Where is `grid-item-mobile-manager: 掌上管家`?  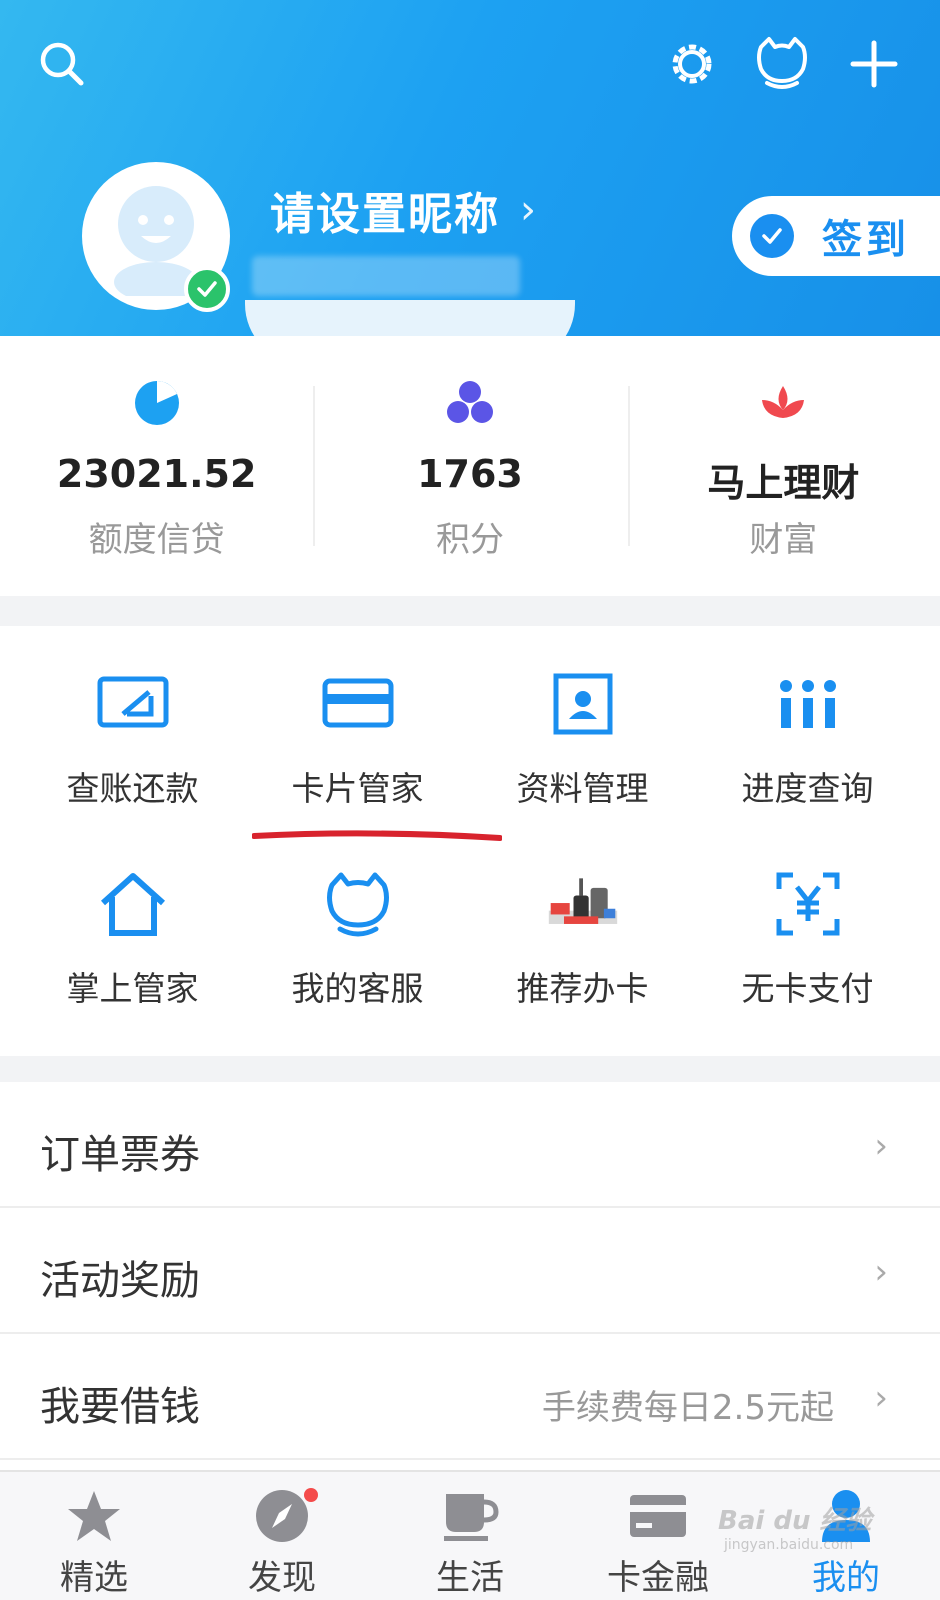 grid-item-mobile-manager: 掌上管家 is located at coordinates (132, 921).